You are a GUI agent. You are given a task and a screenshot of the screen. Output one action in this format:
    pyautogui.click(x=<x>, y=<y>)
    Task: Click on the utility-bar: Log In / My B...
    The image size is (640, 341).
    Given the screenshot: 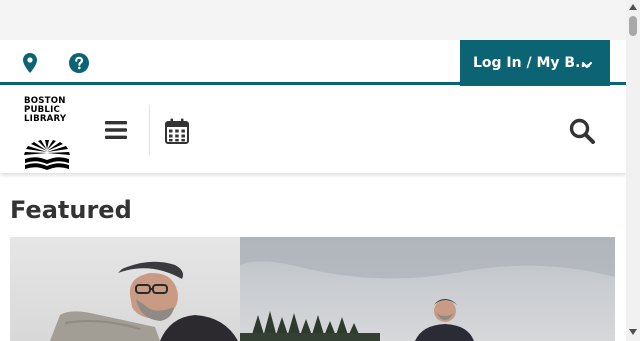 What is the action you would take?
    pyautogui.click(x=313, y=63)
    